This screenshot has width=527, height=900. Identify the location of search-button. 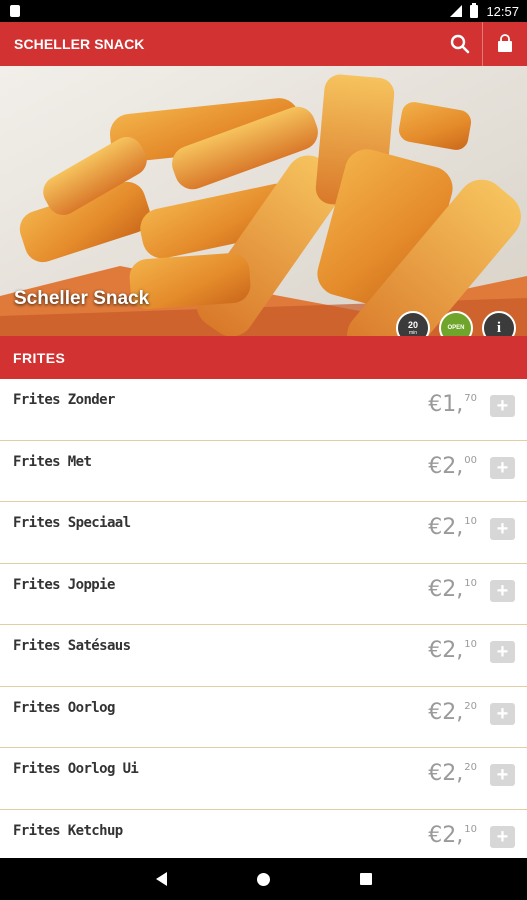
(460, 44).